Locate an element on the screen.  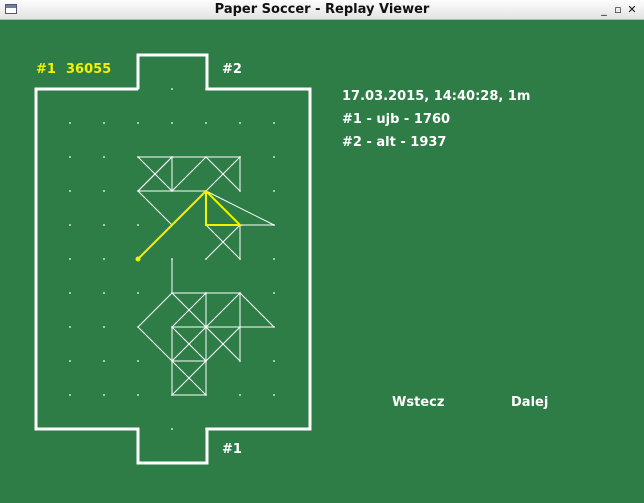
last-move-path is located at coordinates (190, 224).